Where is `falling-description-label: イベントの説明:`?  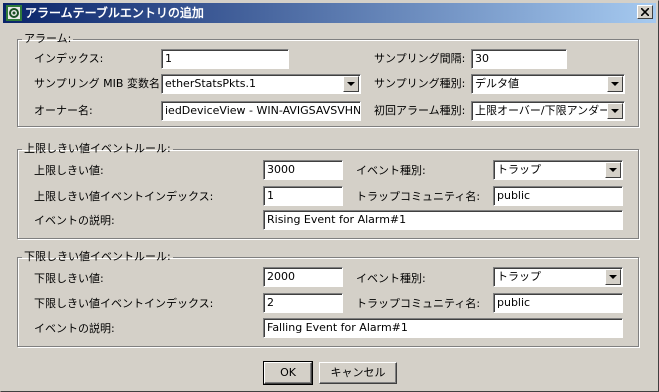
falling-description-label: イベントの説明: is located at coordinates (74, 328).